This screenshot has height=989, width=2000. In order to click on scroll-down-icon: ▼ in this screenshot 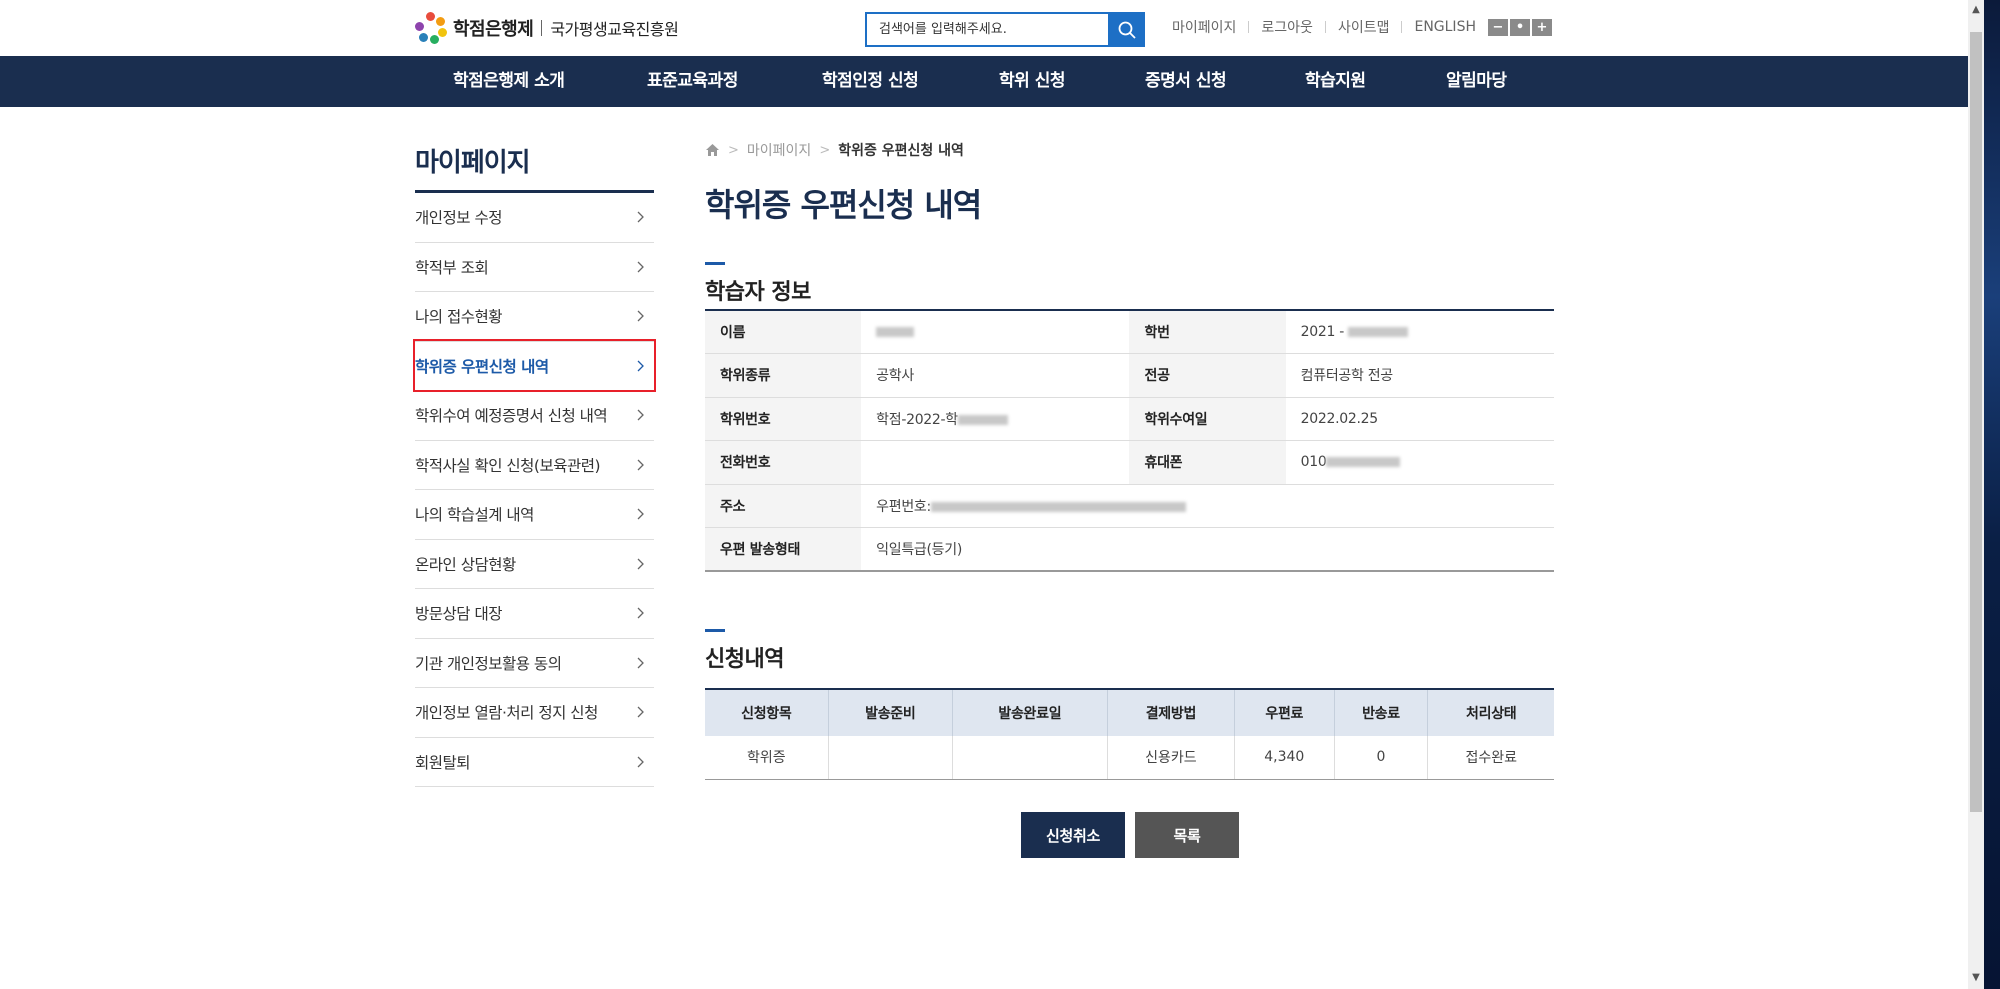, I will do `click(1976, 978)`.